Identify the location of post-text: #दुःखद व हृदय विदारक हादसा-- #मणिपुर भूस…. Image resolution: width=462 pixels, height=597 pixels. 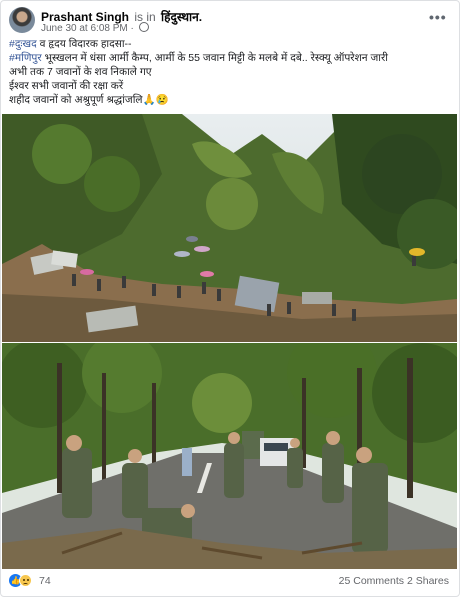
(229, 72).